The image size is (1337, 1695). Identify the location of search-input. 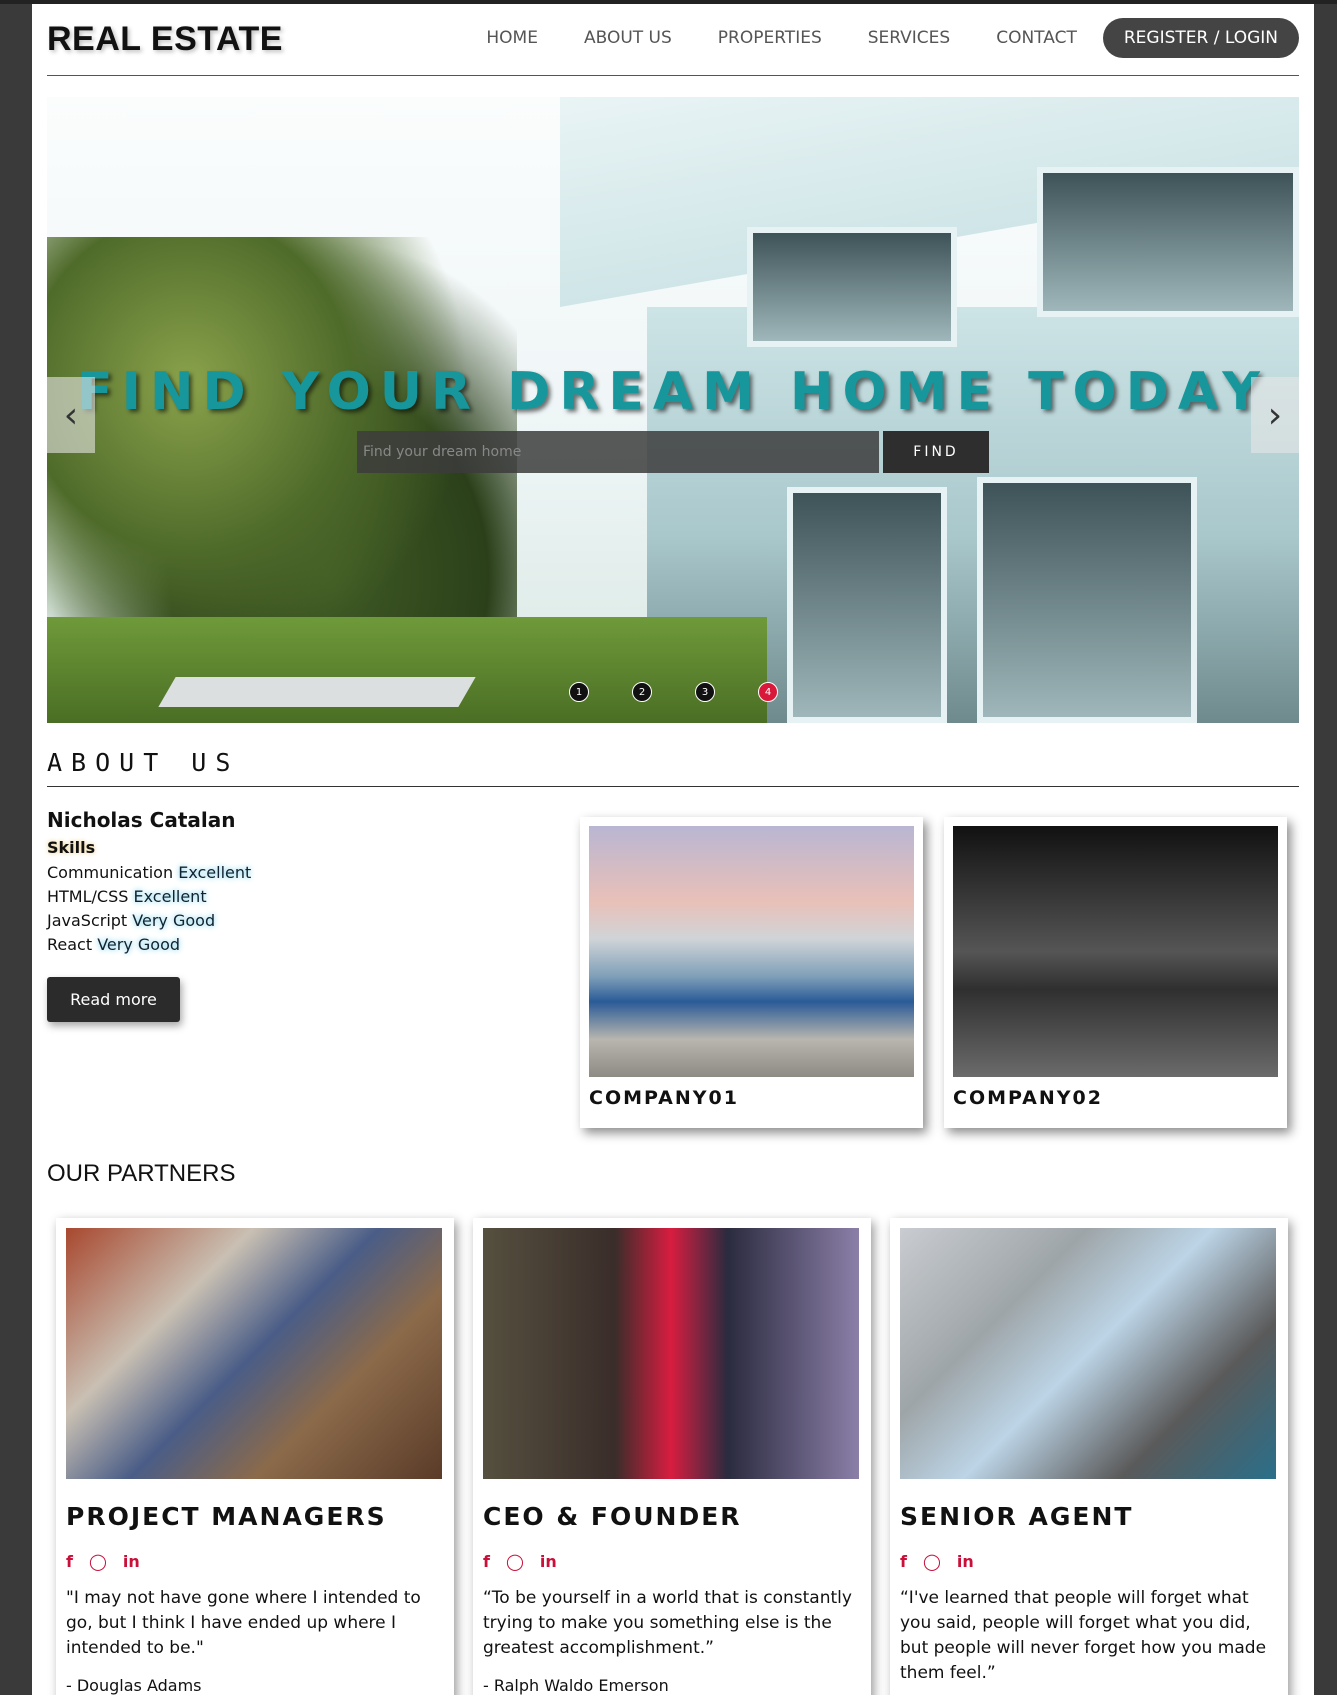
(618, 452).